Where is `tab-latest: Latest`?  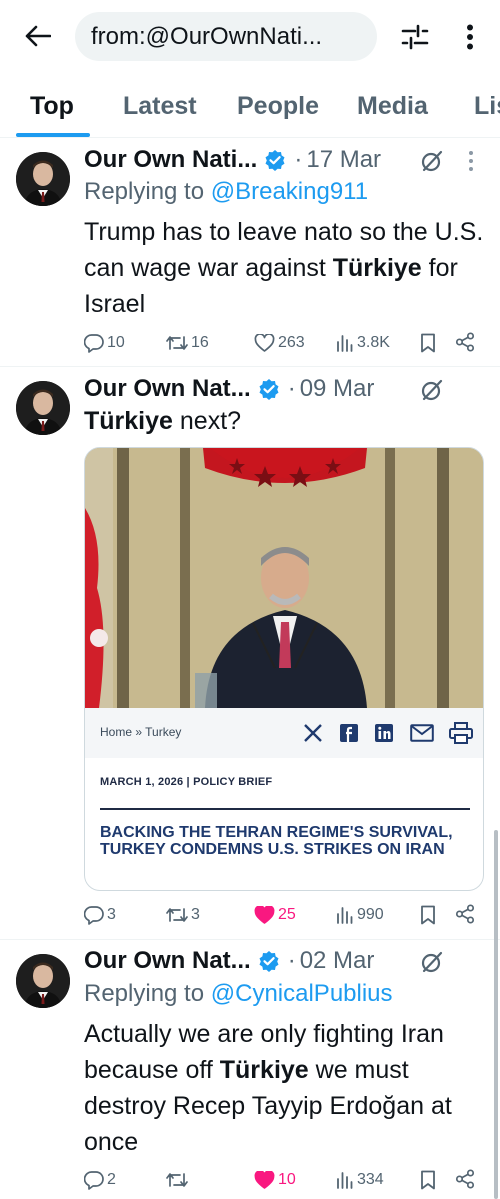 tab-latest: Latest is located at coordinates (160, 106).